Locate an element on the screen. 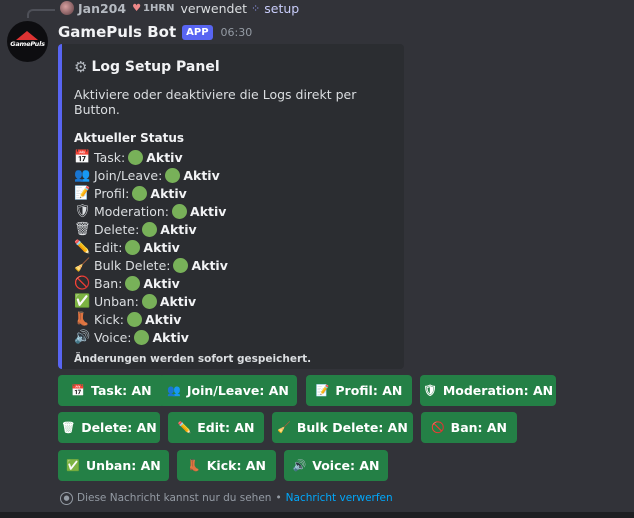 This screenshot has width=634, height=518. dismiss-message-link: Nachricht verwerfen is located at coordinates (339, 498).